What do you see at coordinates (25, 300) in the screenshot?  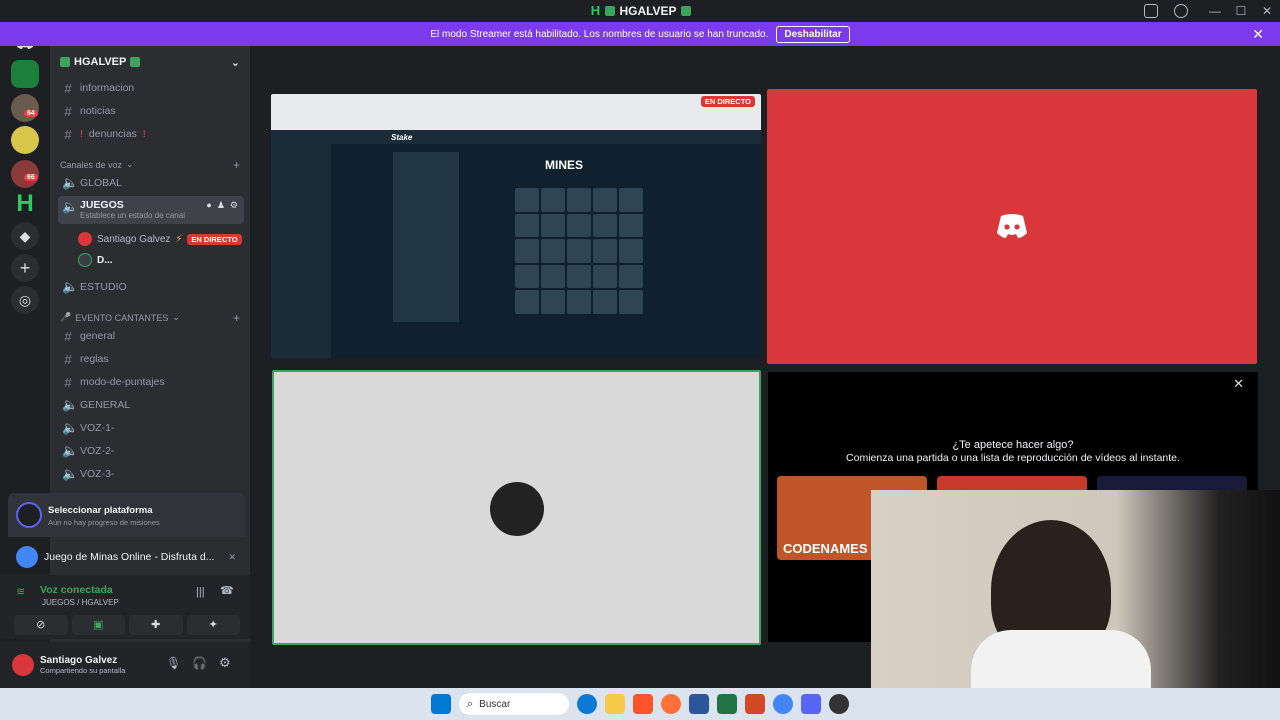 I see `explore-icon: ◎` at bounding box center [25, 300].